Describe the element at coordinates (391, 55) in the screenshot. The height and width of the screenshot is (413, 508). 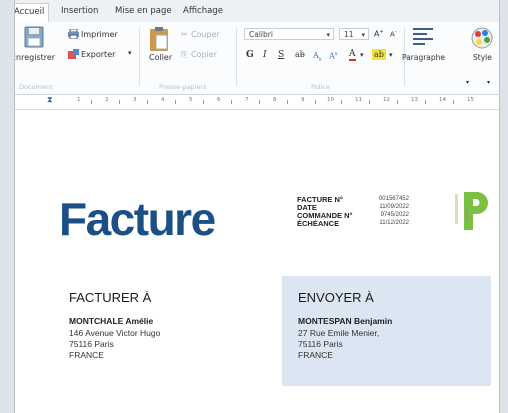
I see `highlight-dropdown: ▾` at that location.